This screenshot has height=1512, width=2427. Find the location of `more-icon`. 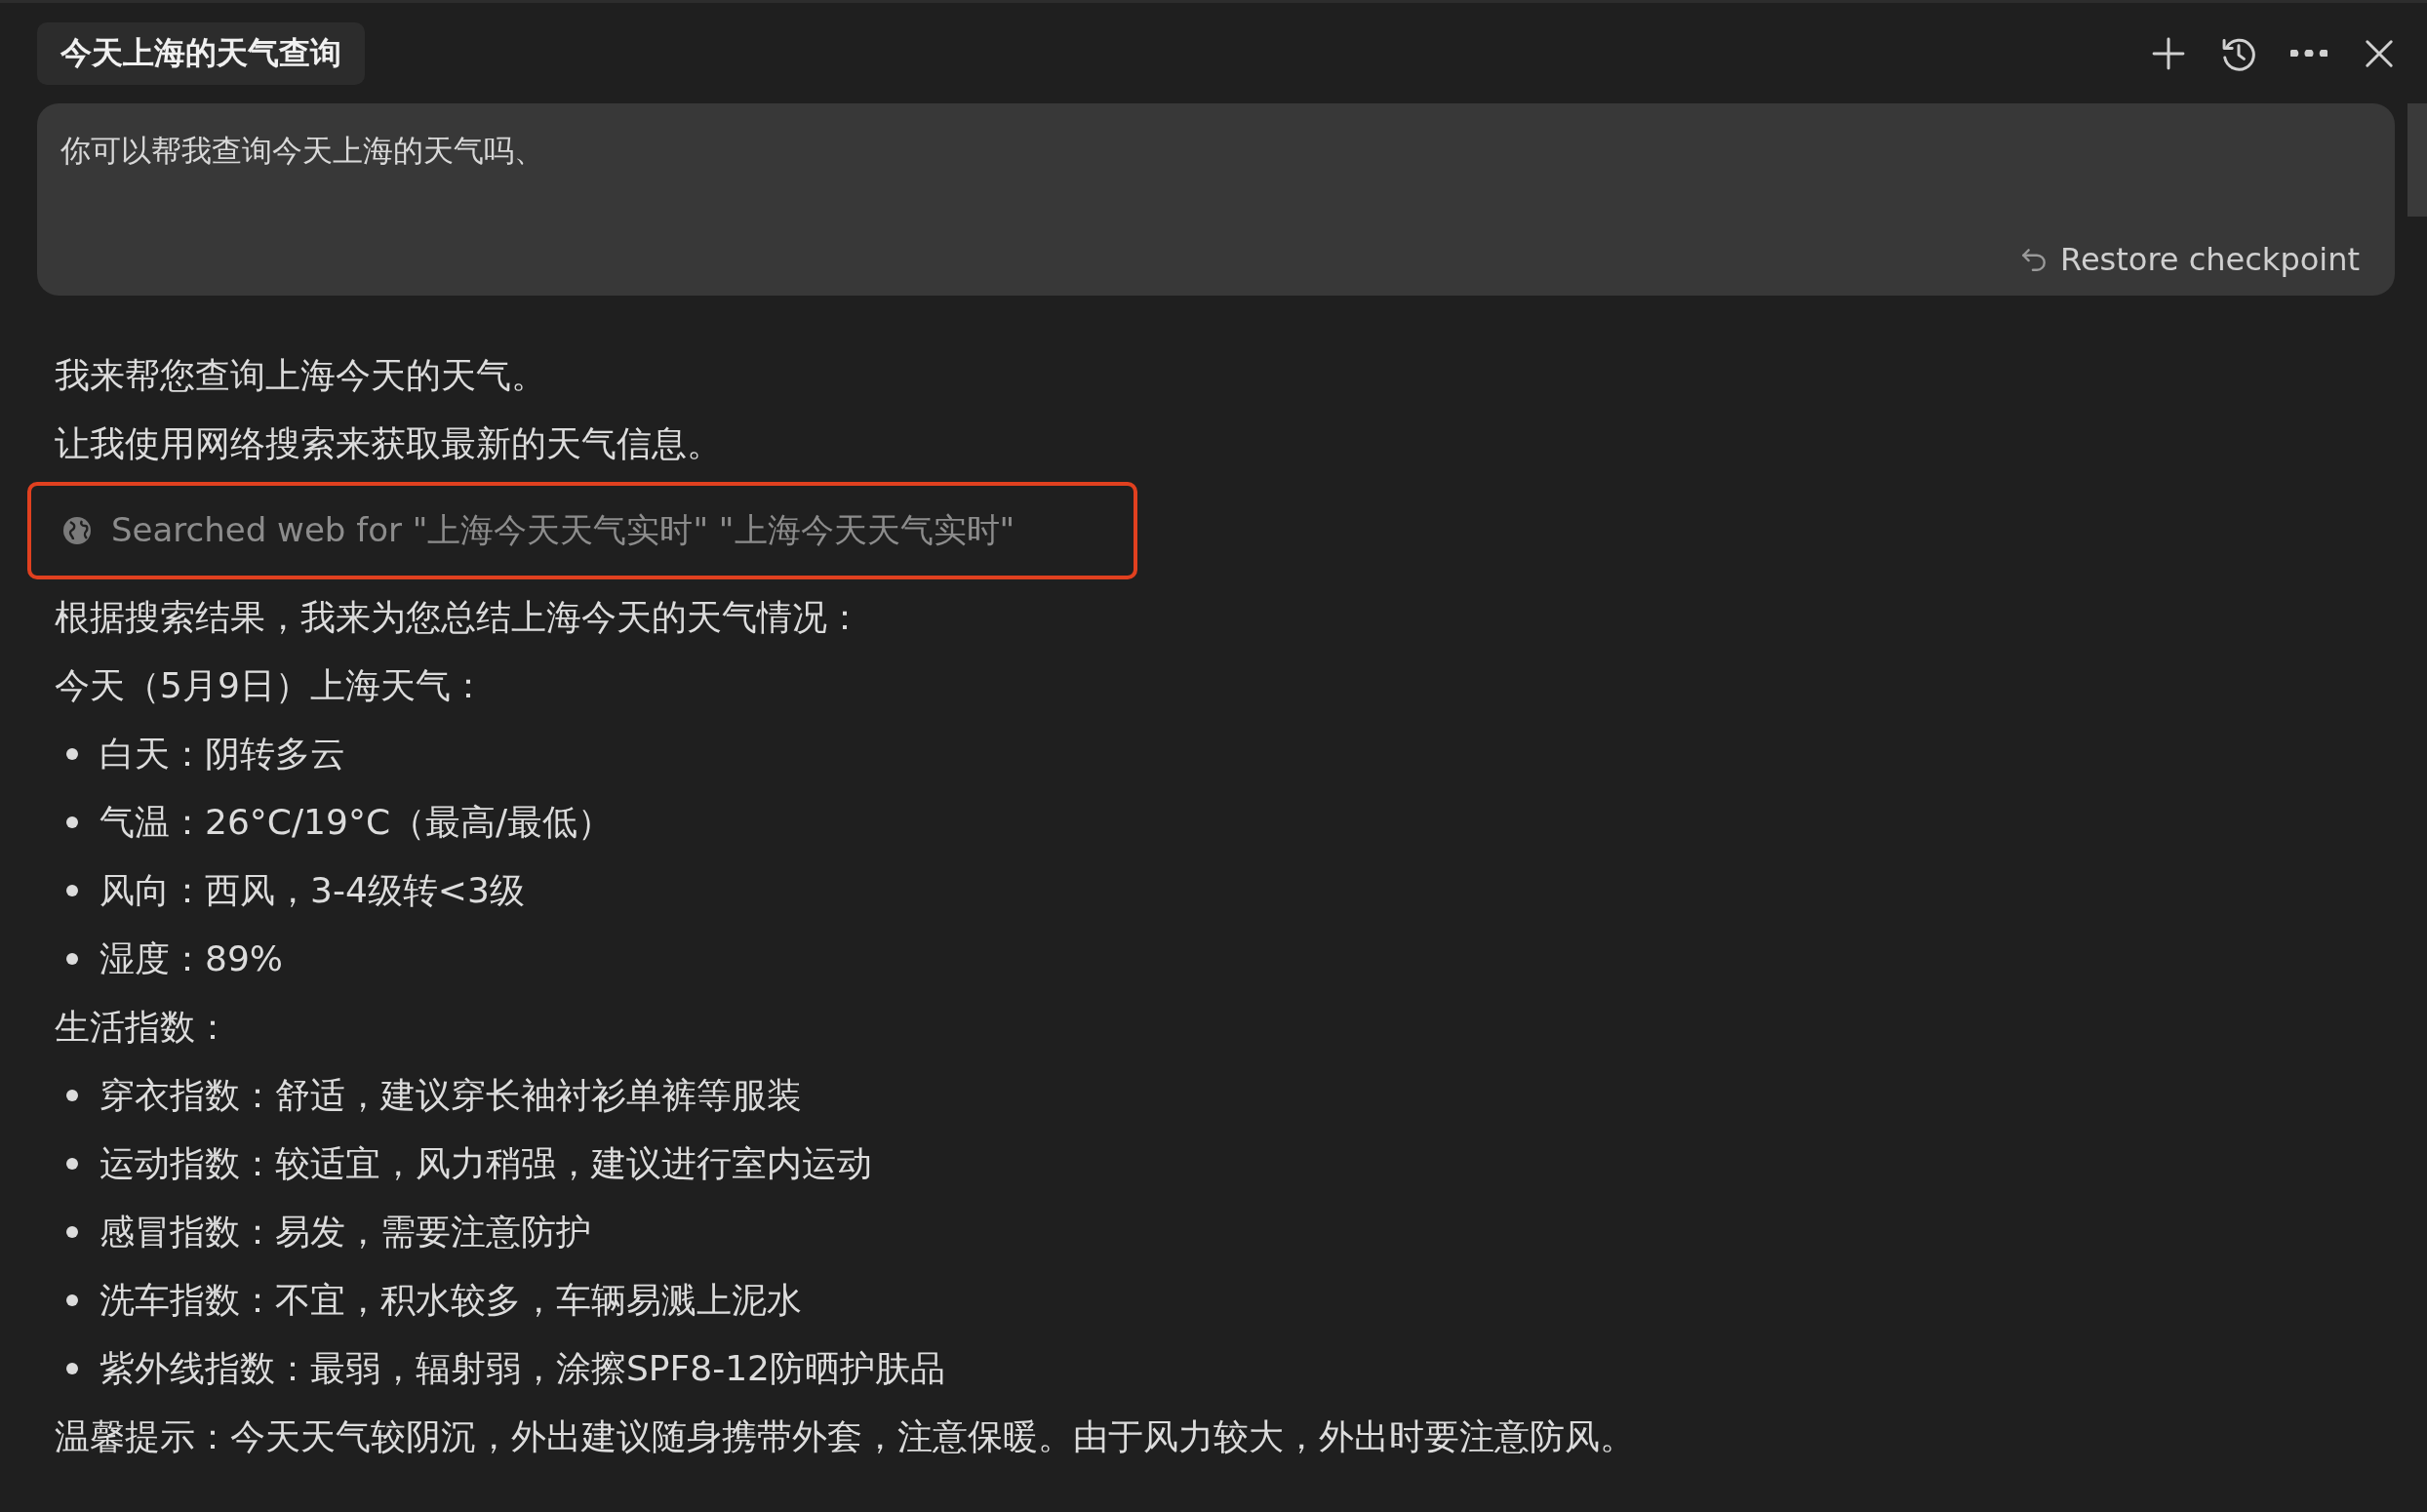

more-icon is located at coordinates (2309, 53).